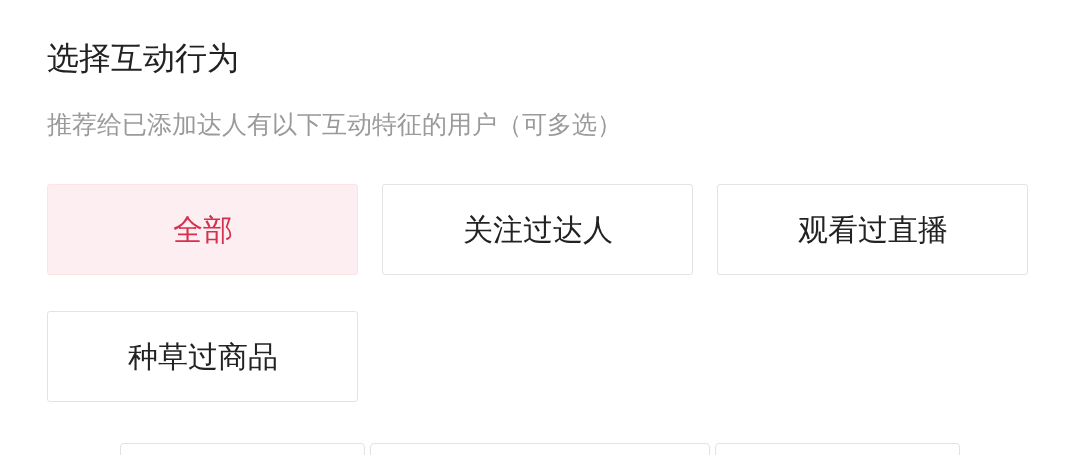 The width and height of the screenshot is (1080, 455). What do you see at coordinates (202, 356) in the screenshot?
I see `option-button: 种草过商品` at bounding box center [202, 356].